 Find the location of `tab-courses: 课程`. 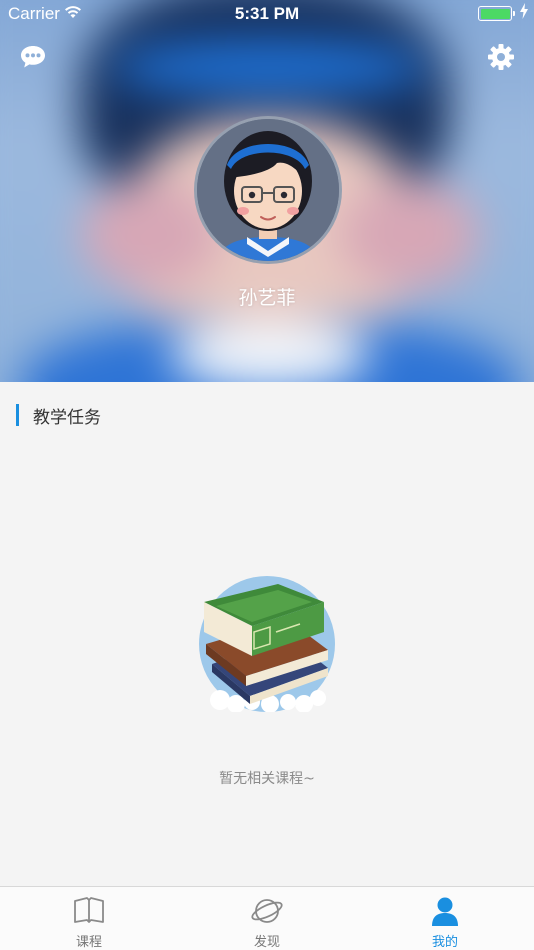

tab-courses: 课程 is located at coordinates (89, 918).